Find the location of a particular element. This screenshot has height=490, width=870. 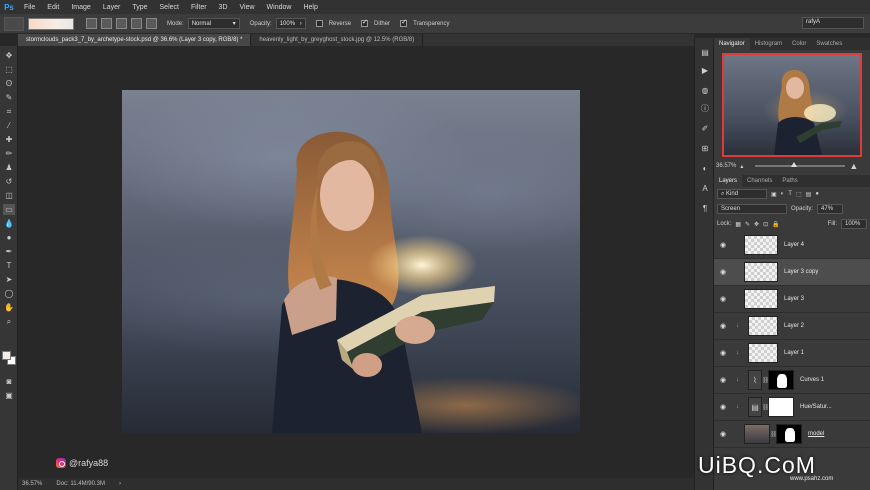

tab-channels: Channels is located at coordinates (759, 181).